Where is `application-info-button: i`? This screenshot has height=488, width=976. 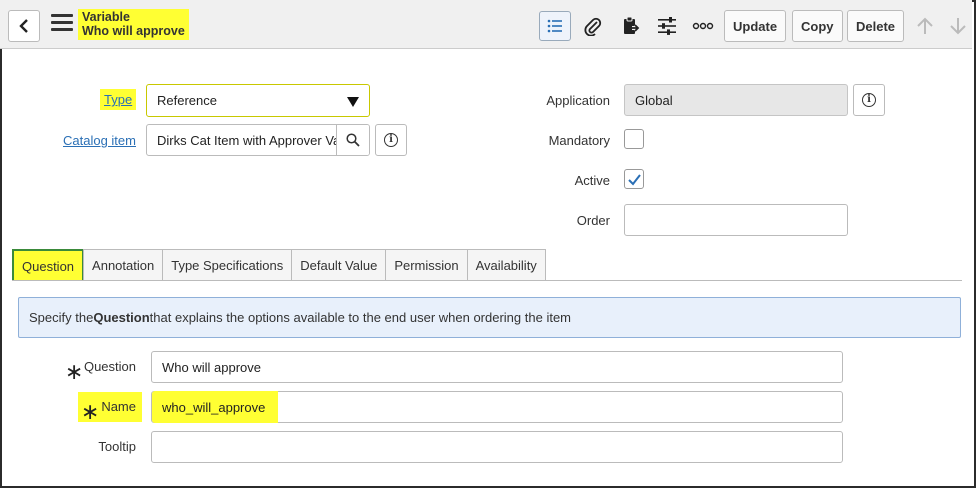
application-info-button: i is located at coordinates (869, 100).